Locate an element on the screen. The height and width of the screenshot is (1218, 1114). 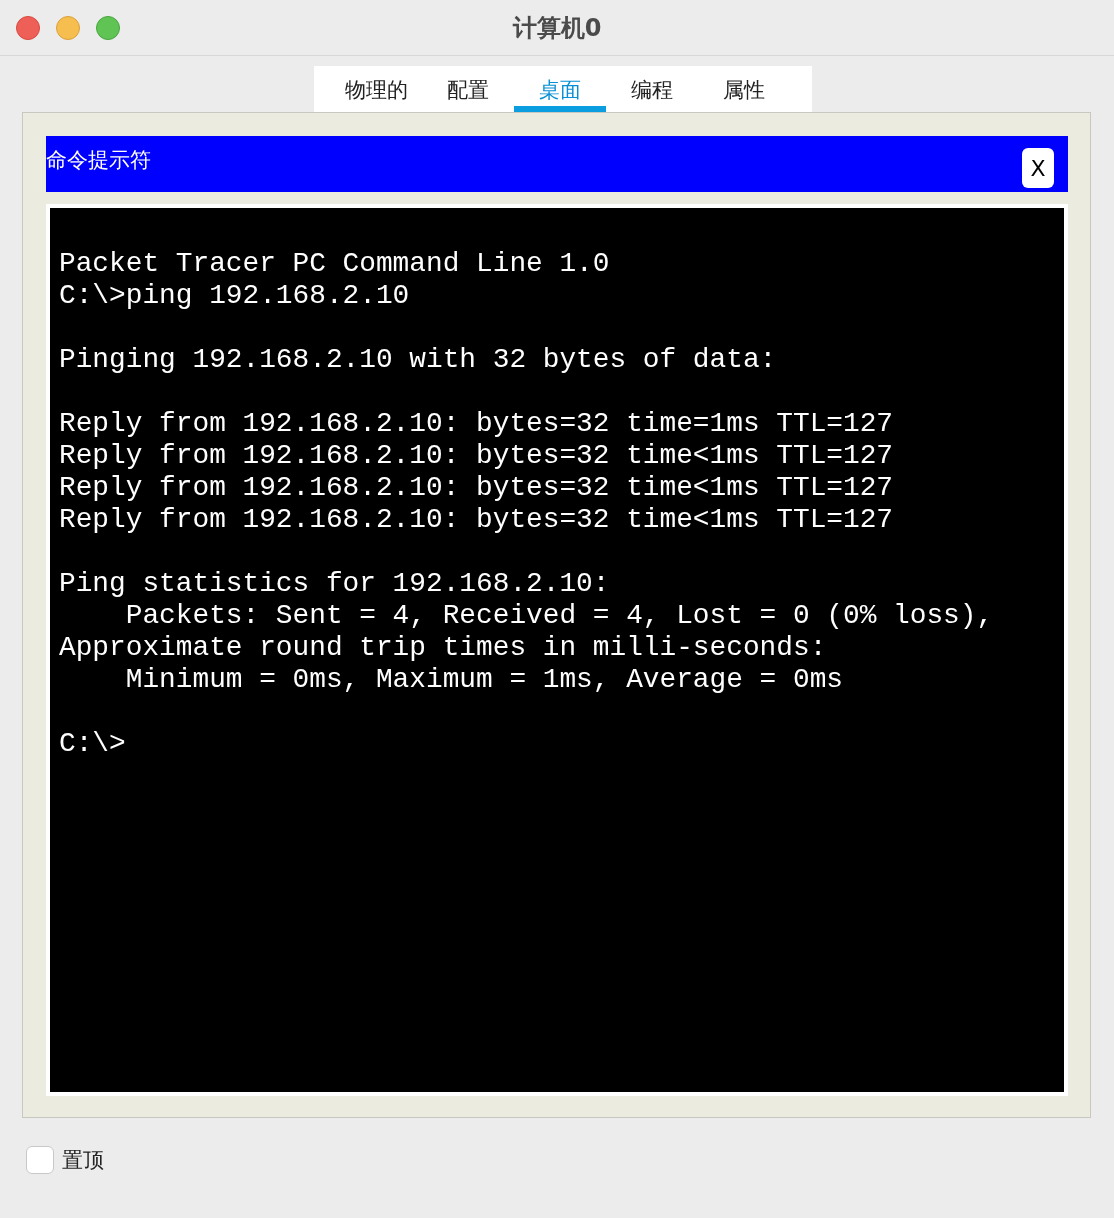
tab: 配置 is located at coordinates (468, 89).